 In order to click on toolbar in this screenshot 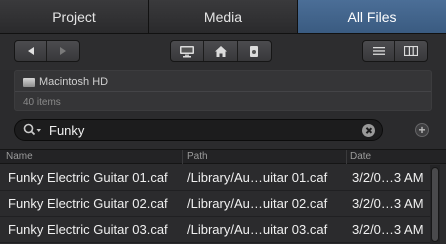, I will do `click(223, 52)`.